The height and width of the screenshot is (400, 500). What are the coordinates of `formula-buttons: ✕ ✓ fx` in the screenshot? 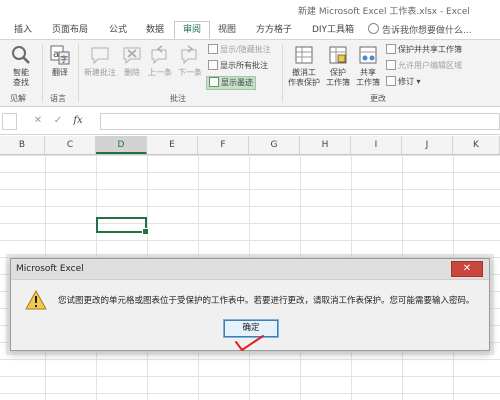 It's located at (58, 120).